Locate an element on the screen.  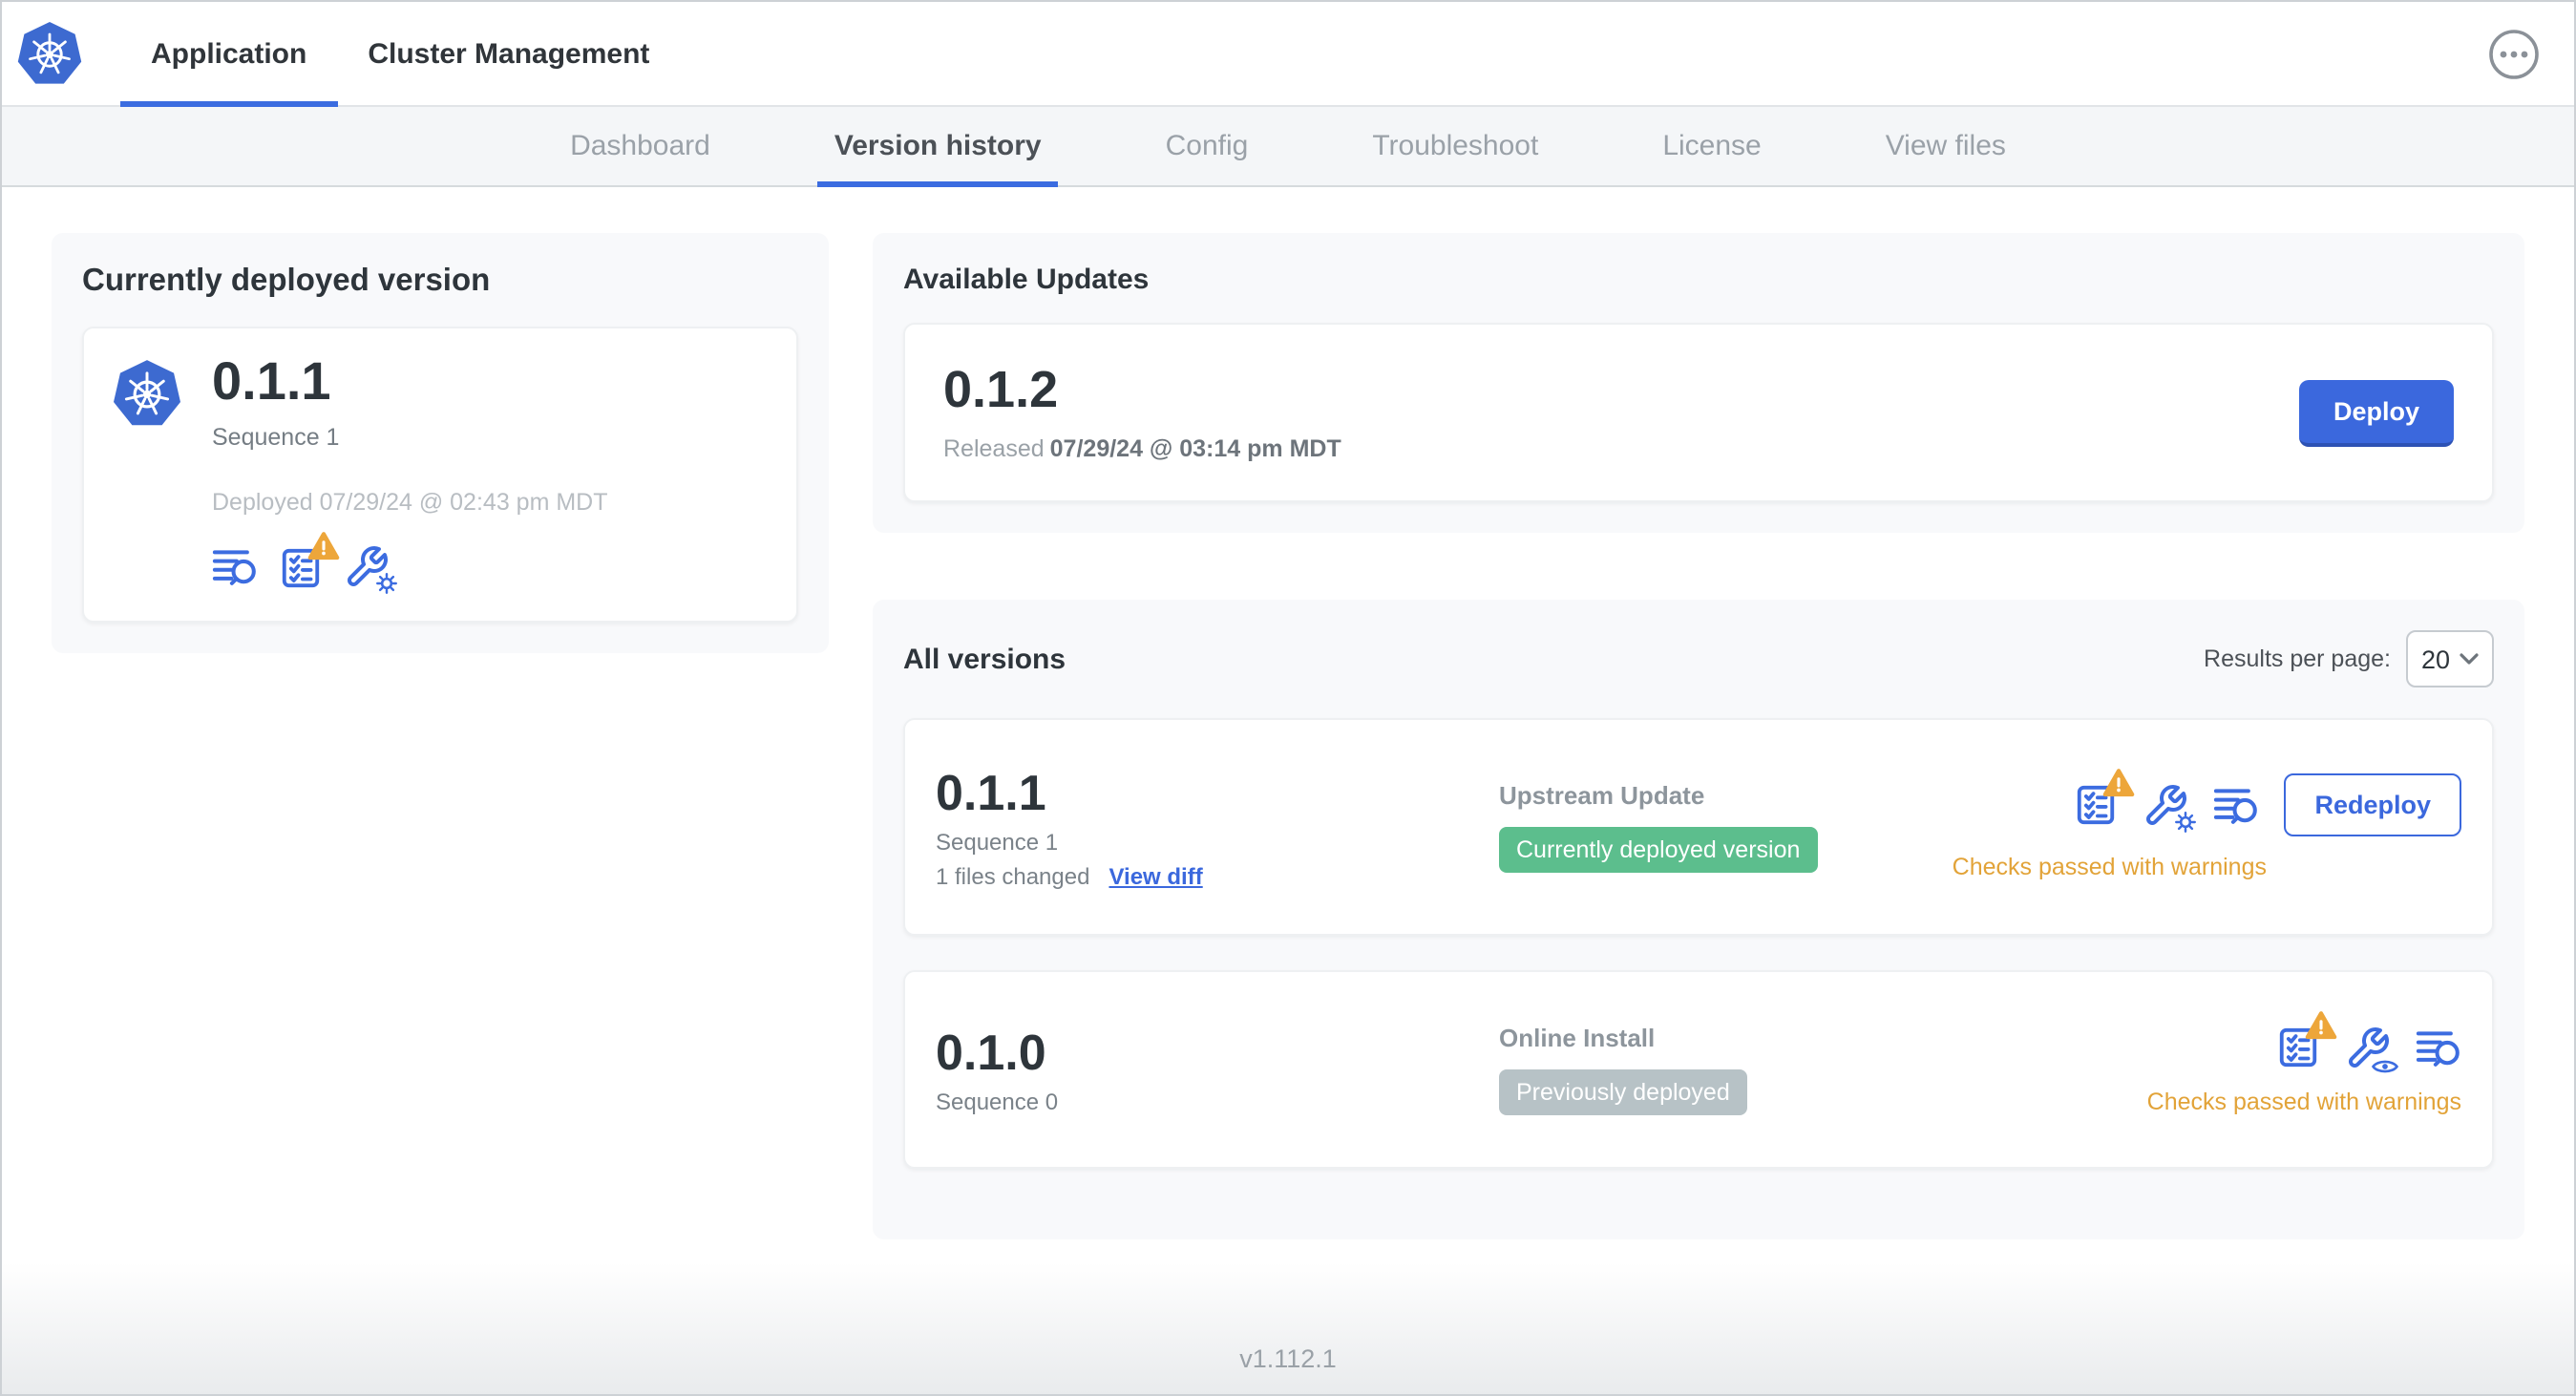
top-tabs: Application Cluster Management is located at coordinates (400, 54).